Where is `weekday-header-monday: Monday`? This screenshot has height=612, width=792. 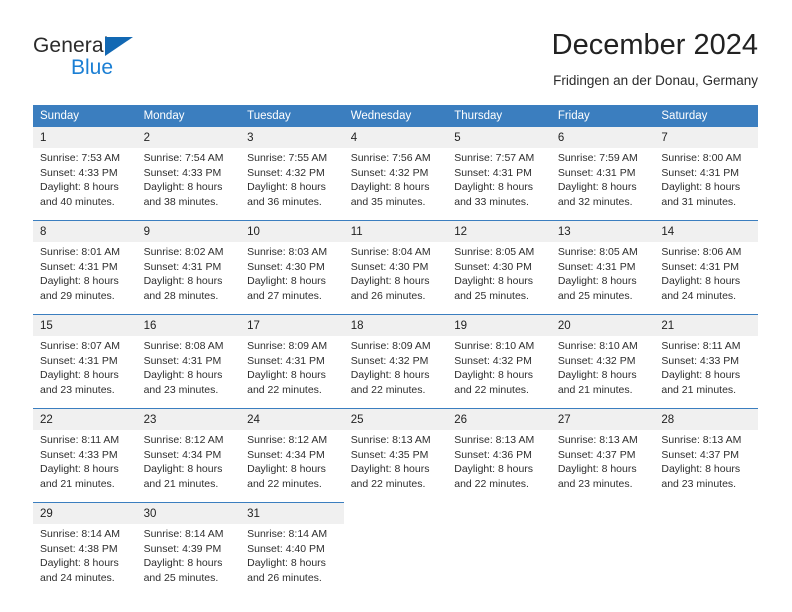
weekday-header-monday: Monday is located at coordinates (188, 116).